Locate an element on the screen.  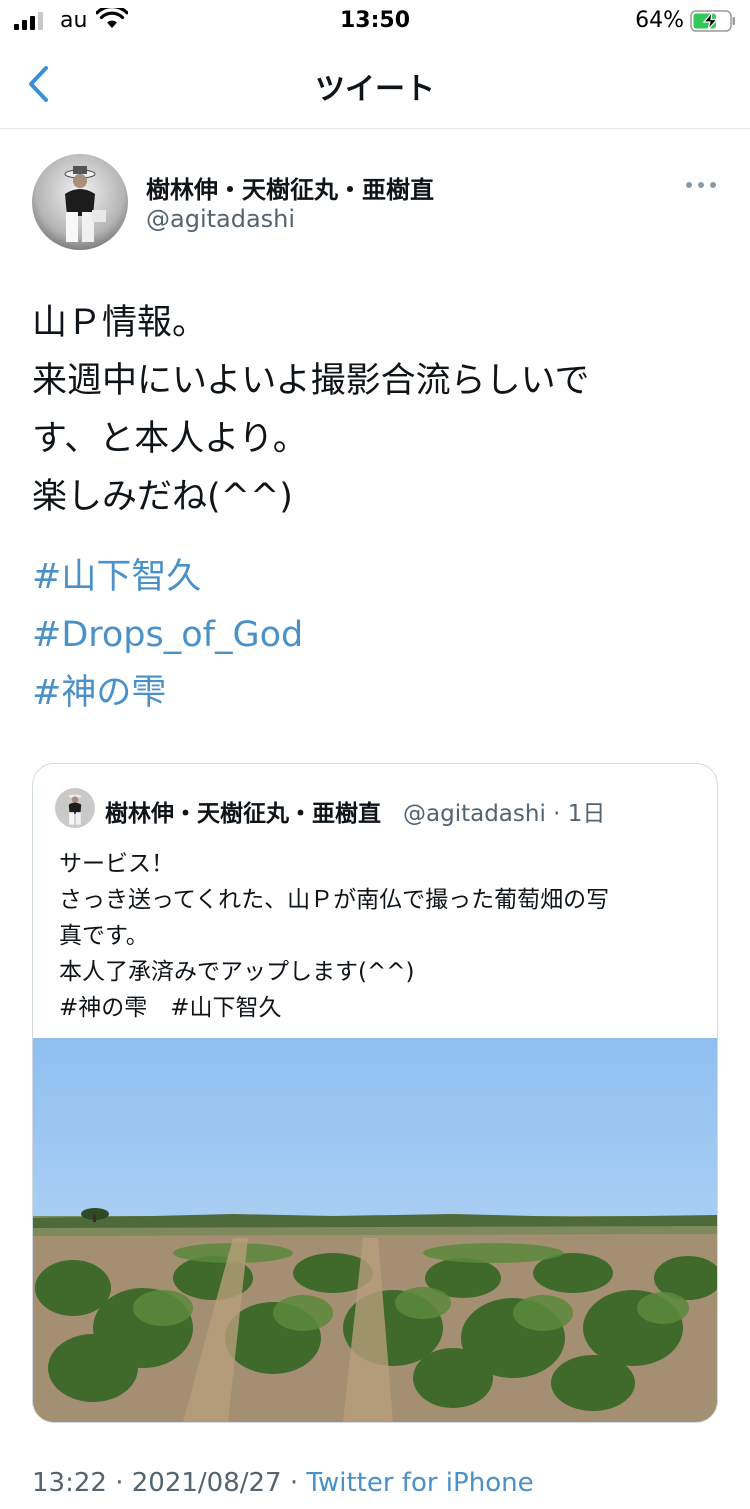
author-name: 樹林伸・天樹征丸・亜樹直 is located at coordinates (290, 187).